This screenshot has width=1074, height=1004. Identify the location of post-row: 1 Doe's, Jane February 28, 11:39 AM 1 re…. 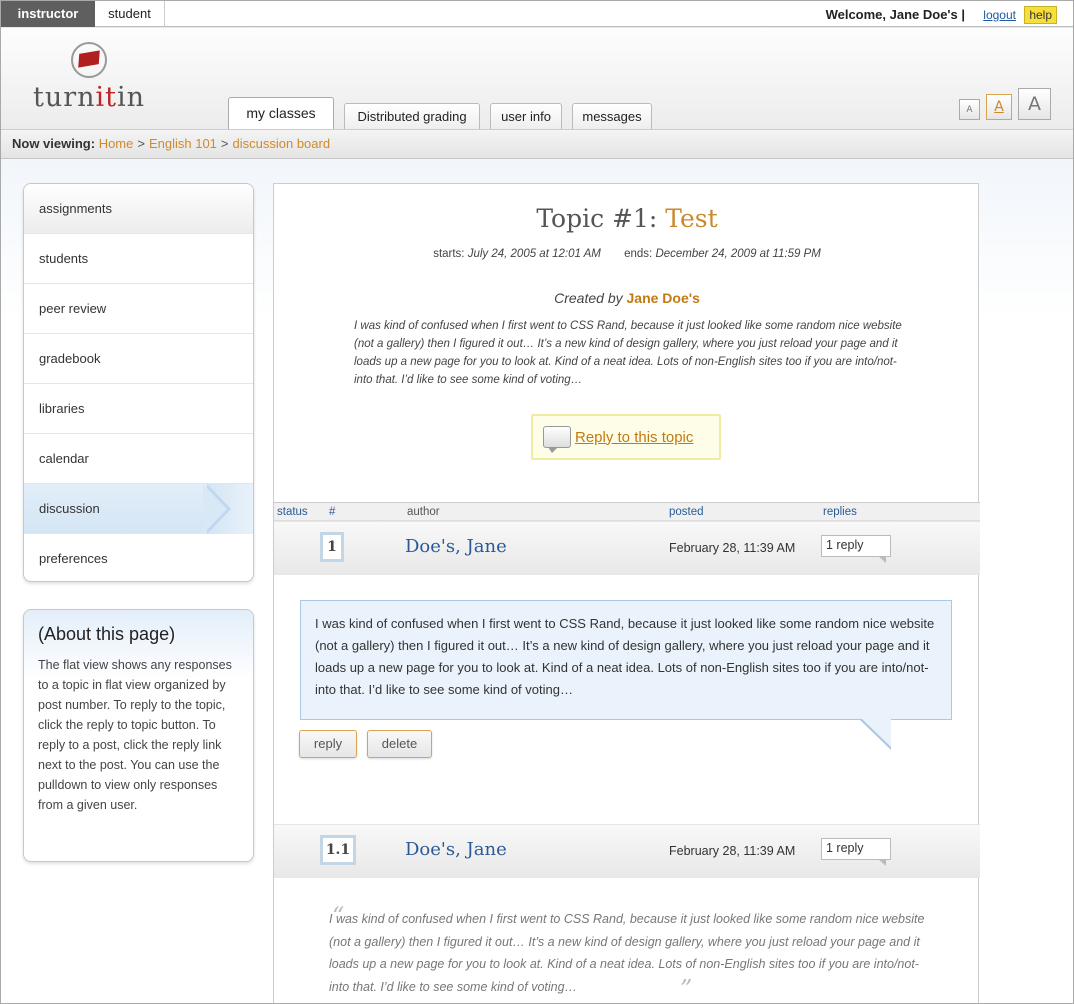
(627, 548).